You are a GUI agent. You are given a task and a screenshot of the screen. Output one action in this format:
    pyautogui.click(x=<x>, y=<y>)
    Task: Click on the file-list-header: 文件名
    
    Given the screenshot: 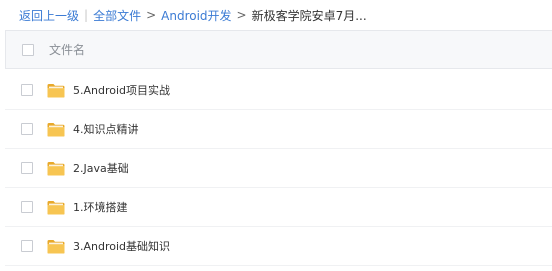 What is the action you would take?
    pyautogui.click(x=278, y=49)
    